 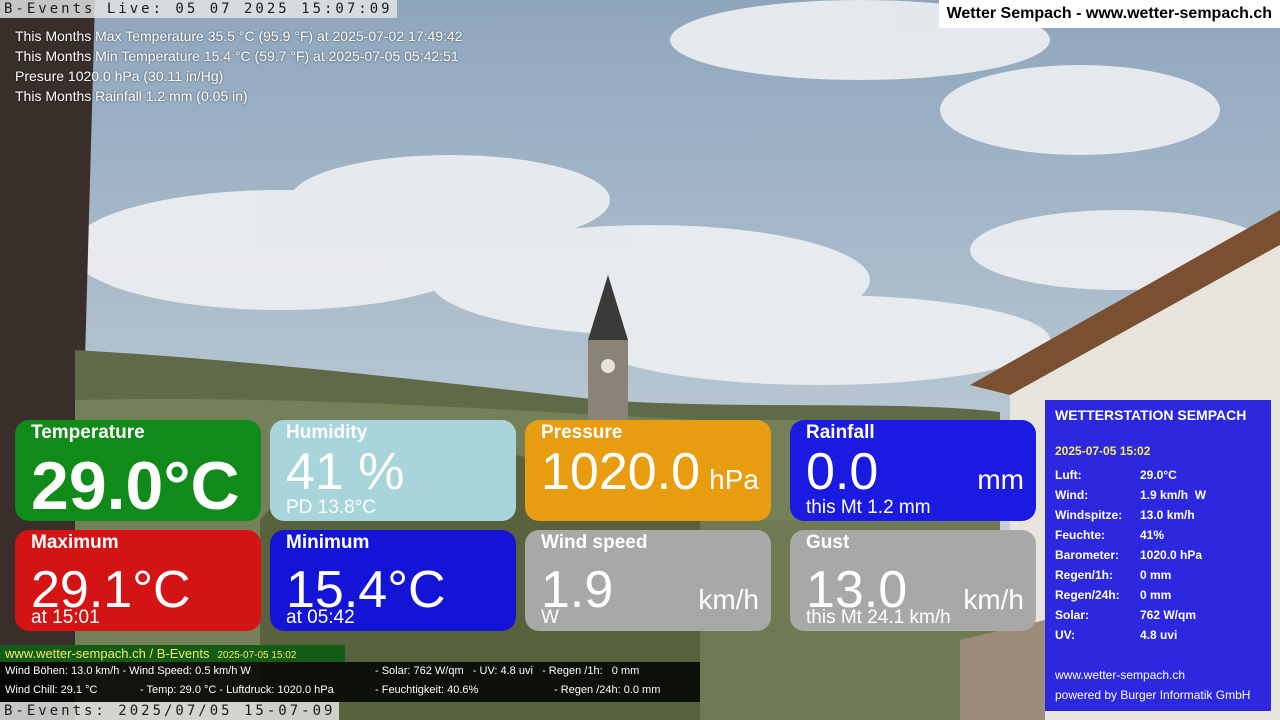 I want to click on stat-rainfall: This Months Rainfall 1.2 mm (0.05 in), so click(x=131, y=96).